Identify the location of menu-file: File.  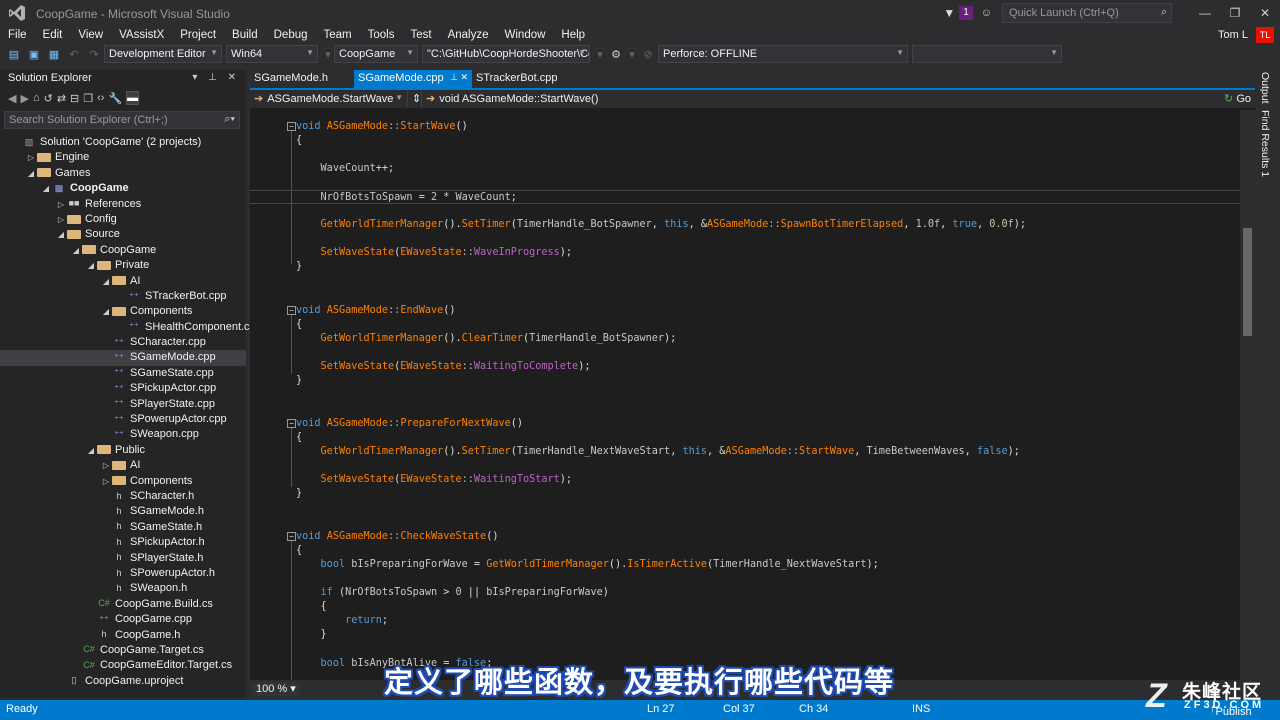
(17, 35).